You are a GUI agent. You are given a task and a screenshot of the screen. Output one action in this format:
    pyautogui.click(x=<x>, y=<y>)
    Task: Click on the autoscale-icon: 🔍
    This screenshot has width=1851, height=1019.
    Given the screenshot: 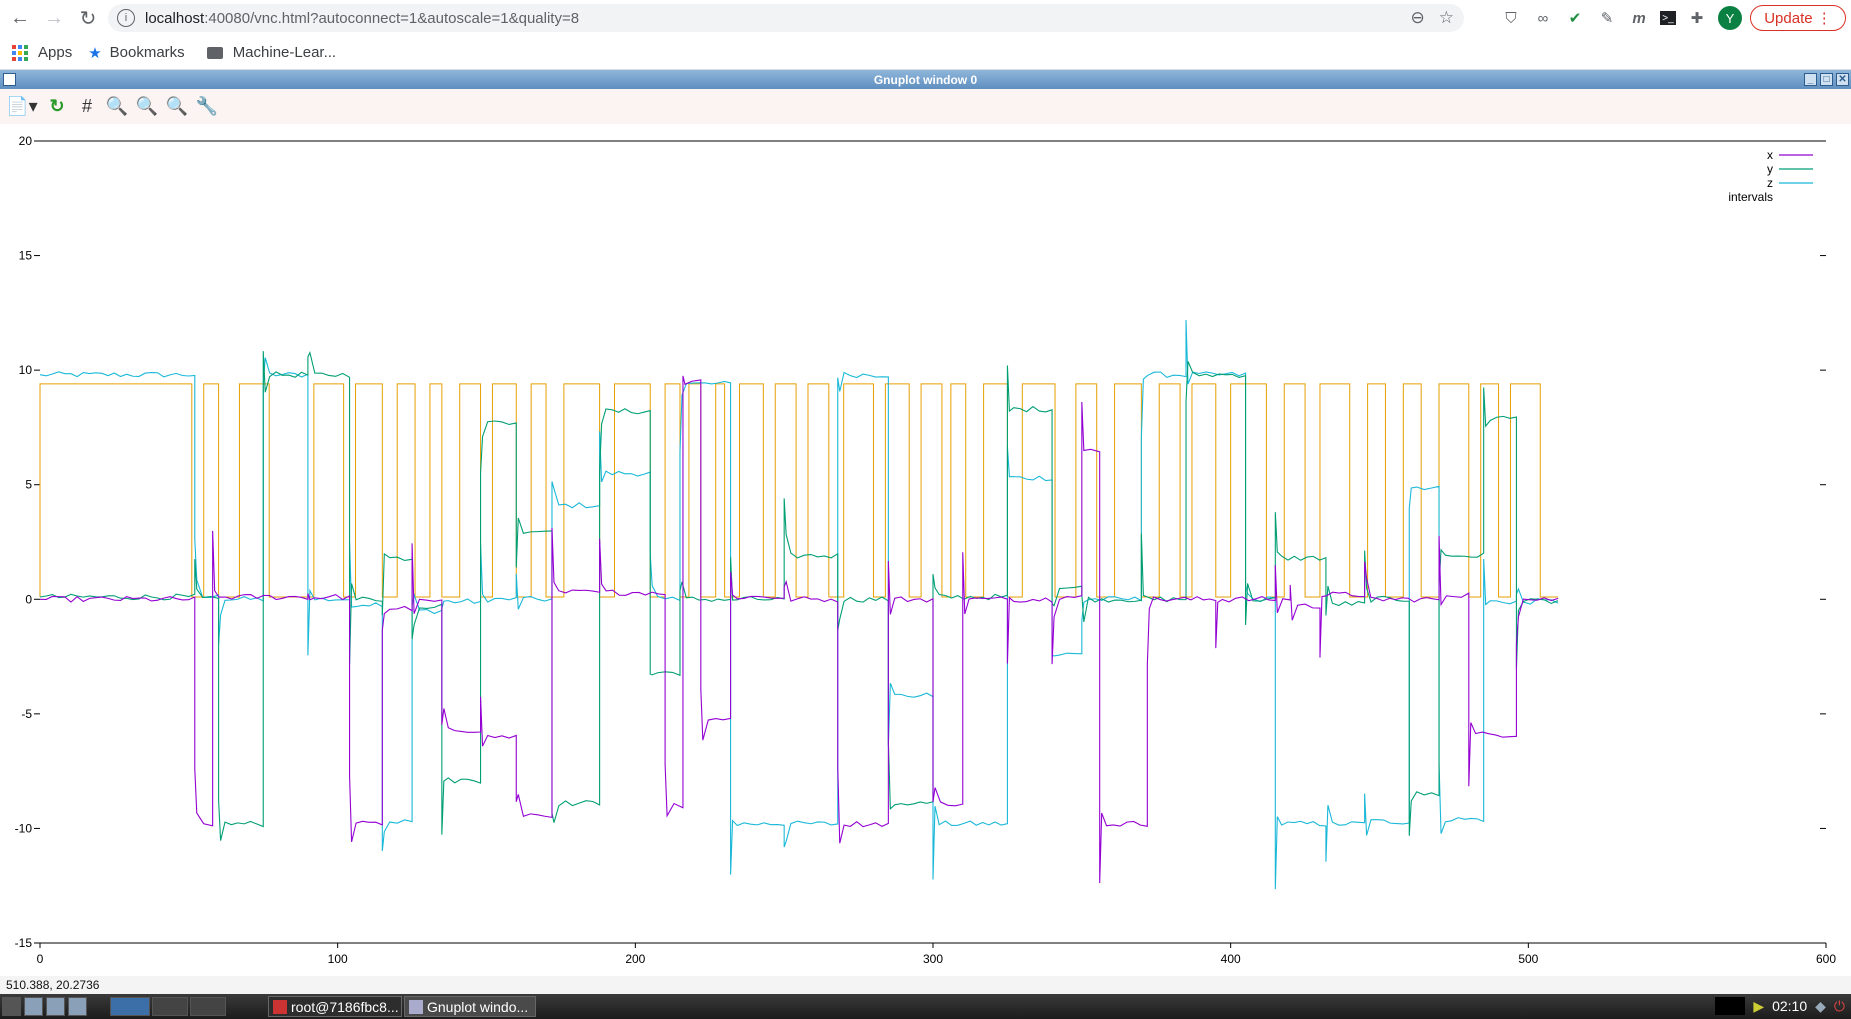 What is the action you would take?
    pyautogui.click(x=177, y=107)
    